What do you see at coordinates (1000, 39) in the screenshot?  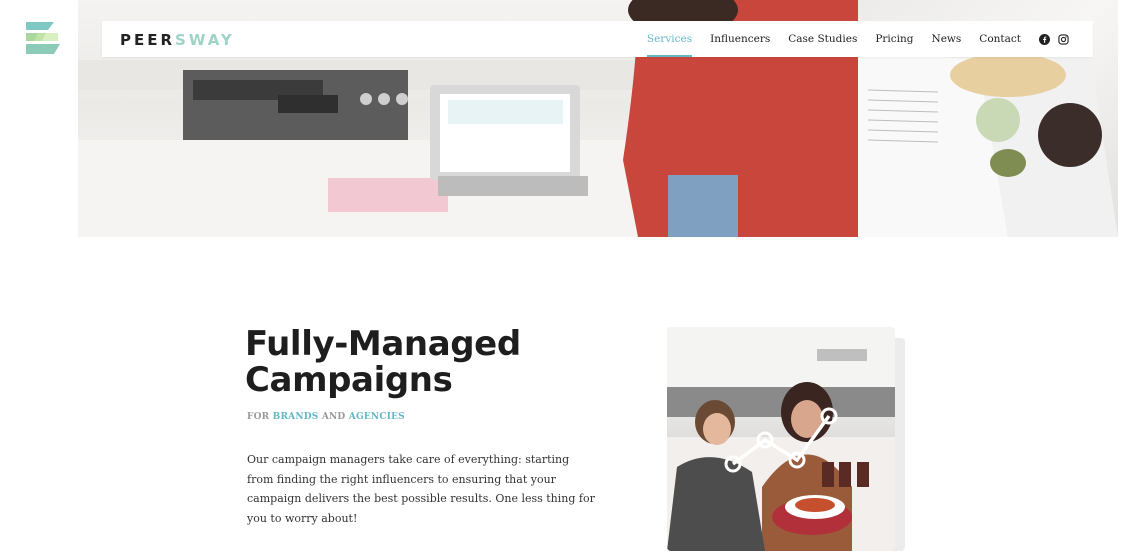 I see `nav-link-contact: Contact` at bounding box center [1000, 39].